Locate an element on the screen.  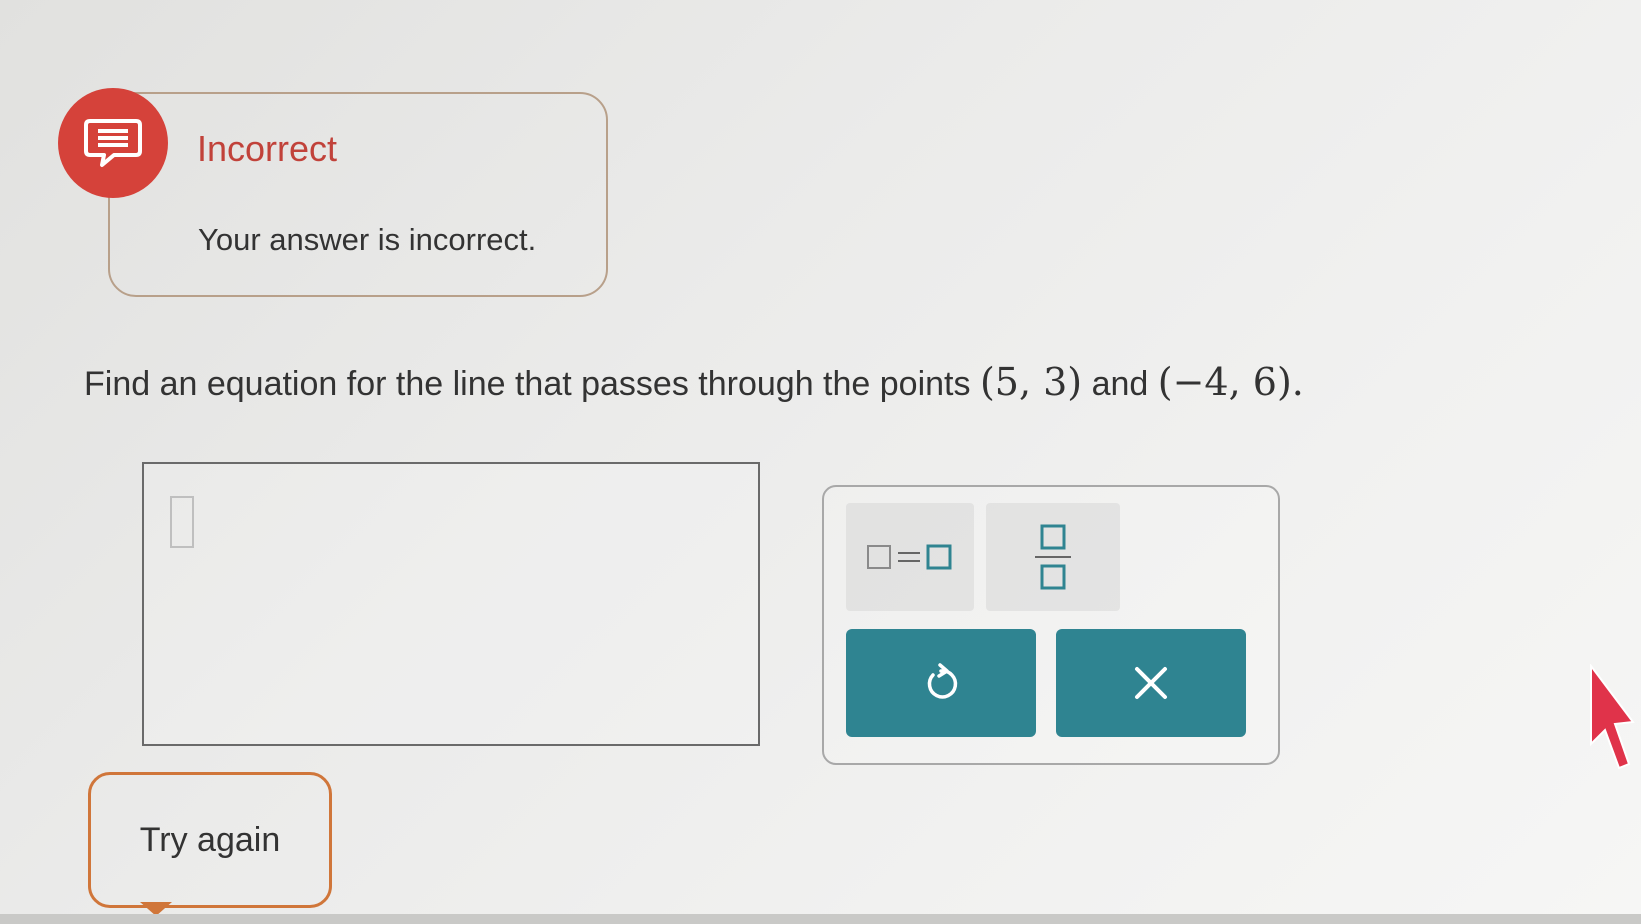
fraction-icon is located at coordinates (1053, 557).